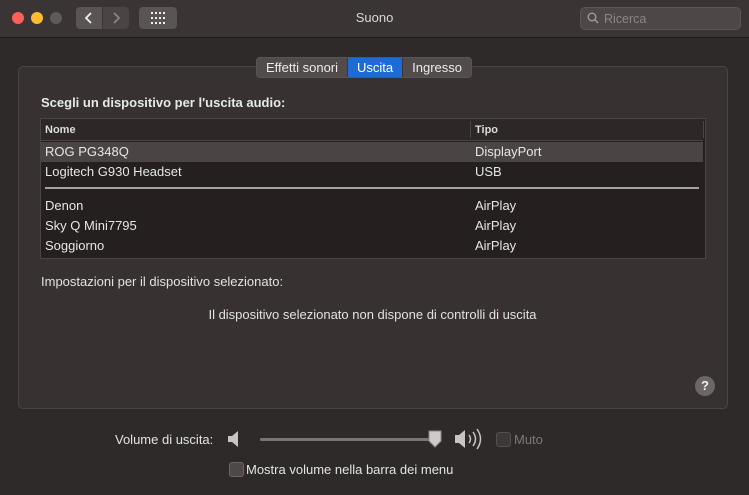  I want to click on device-name: Denon, so click(64, 205).